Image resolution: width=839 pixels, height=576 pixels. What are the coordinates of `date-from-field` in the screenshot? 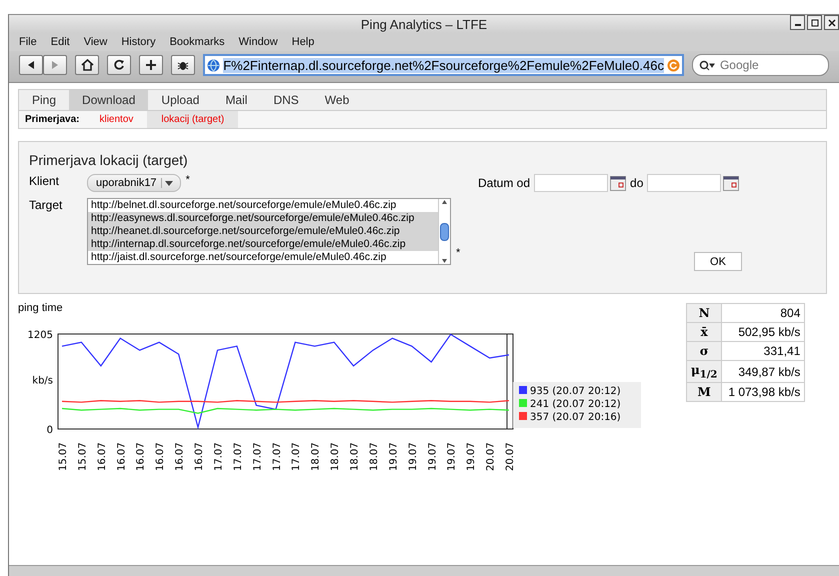 It's located at (571, 183).